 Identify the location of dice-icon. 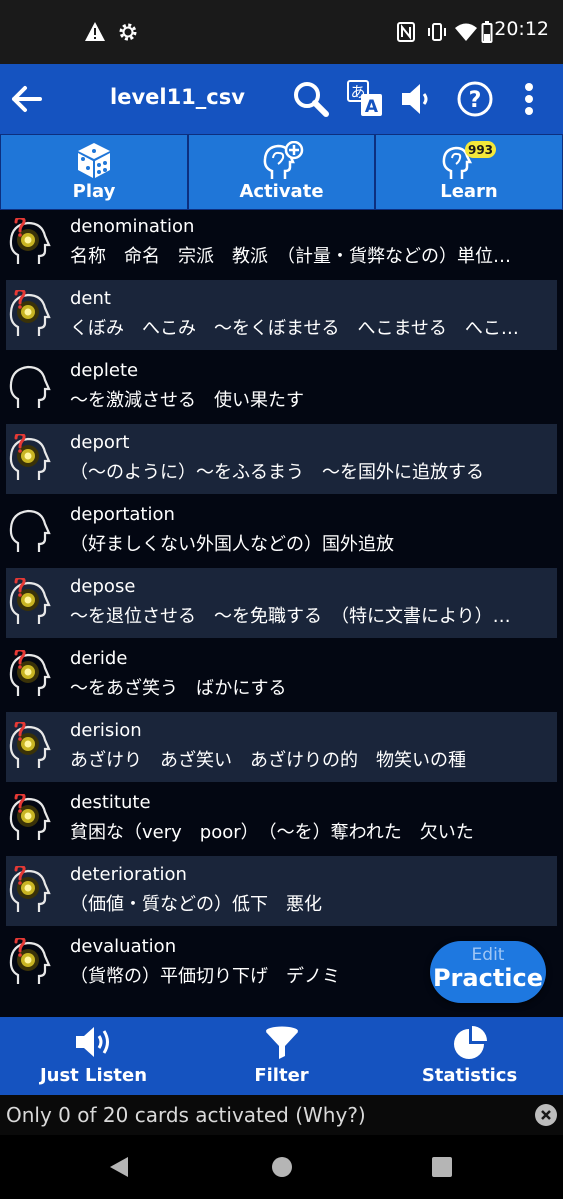
(94, 160).